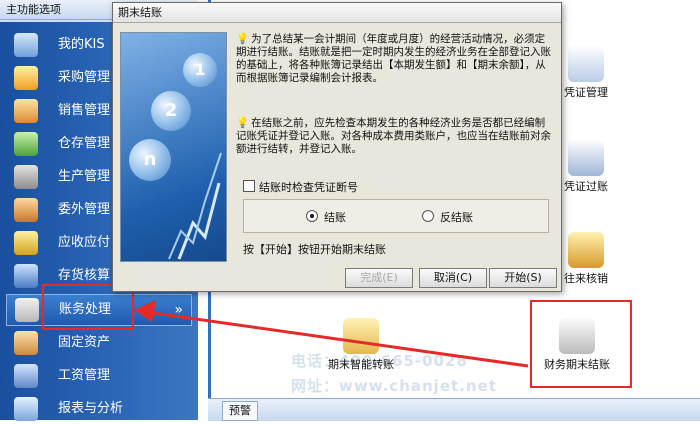 This screenshot has height=424, width=700. I want to click on nav-item-payroll: 工资管理, so click(99, 376).